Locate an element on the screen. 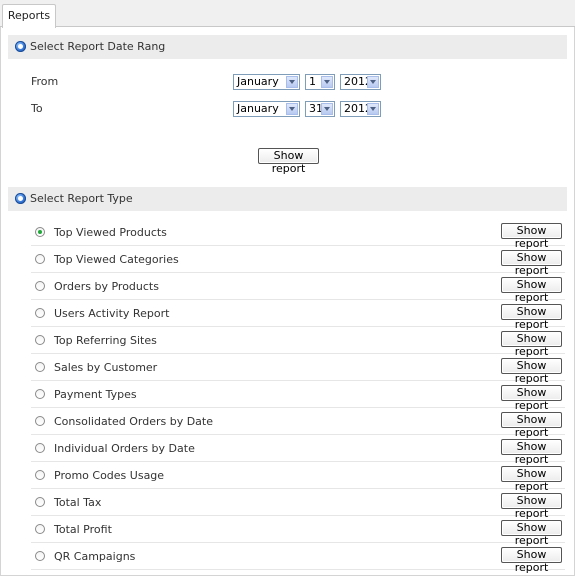 This screenshot has height=576, width=575. report-row: Orders by Products Show report is located at coordinates (298, 288).